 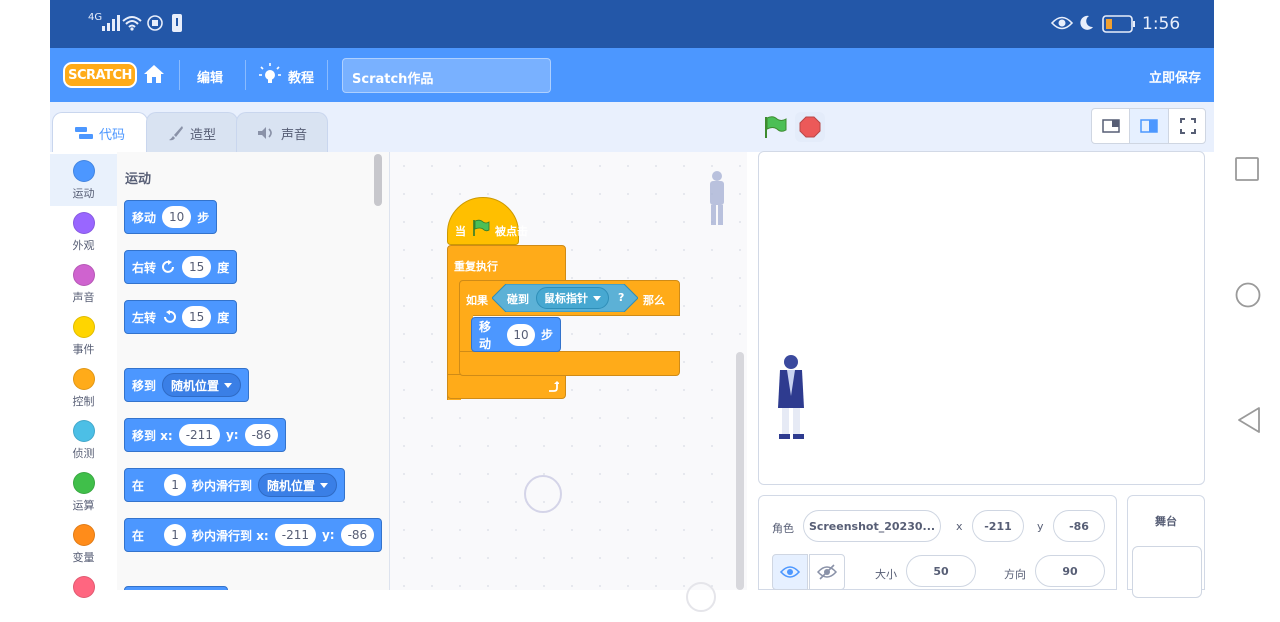 I want to click on stage-selector: 舞台, so click(x=1166, y=546).